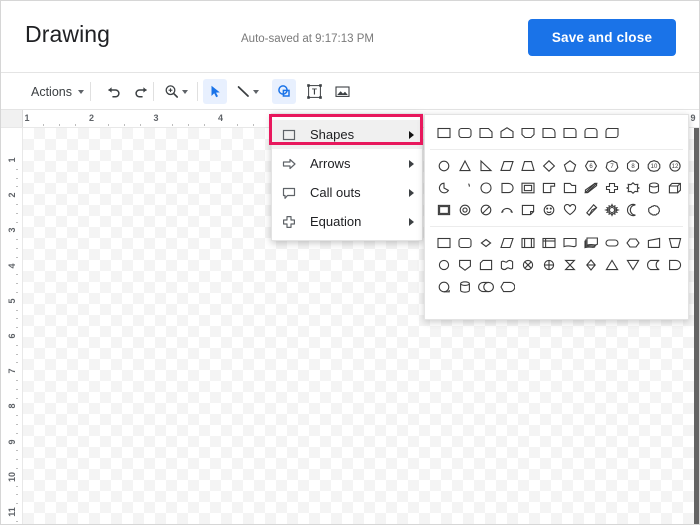 The width and height of the screenshot is (700, 525). Describe the element at coordinates (141, 91) in the screenshot. I see `redo-icon` at that location.